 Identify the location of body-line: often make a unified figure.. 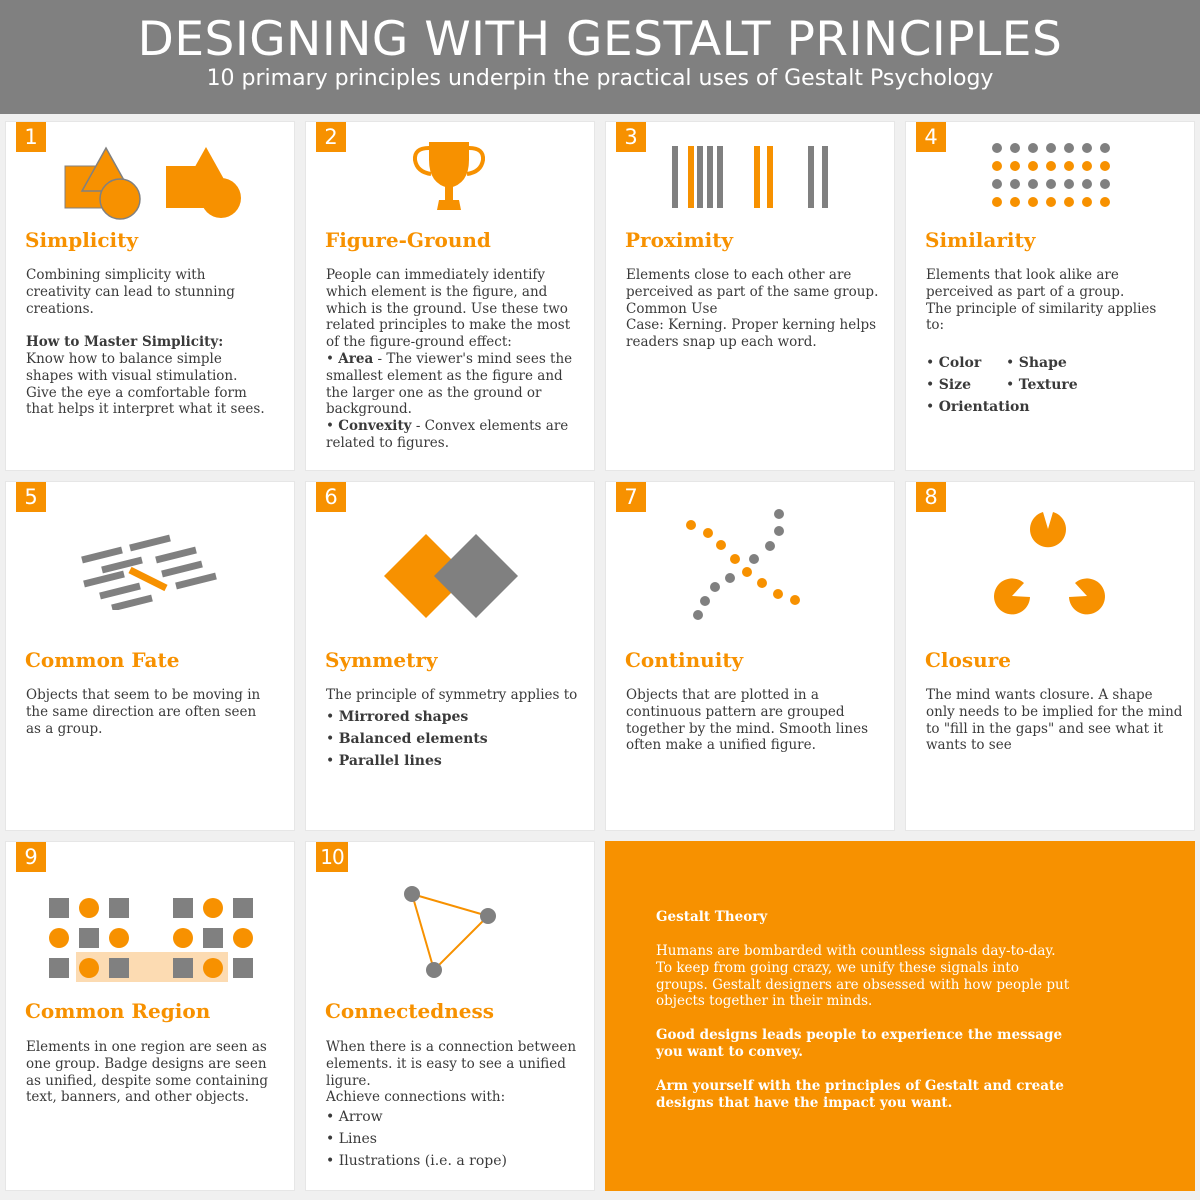
(721, 745).